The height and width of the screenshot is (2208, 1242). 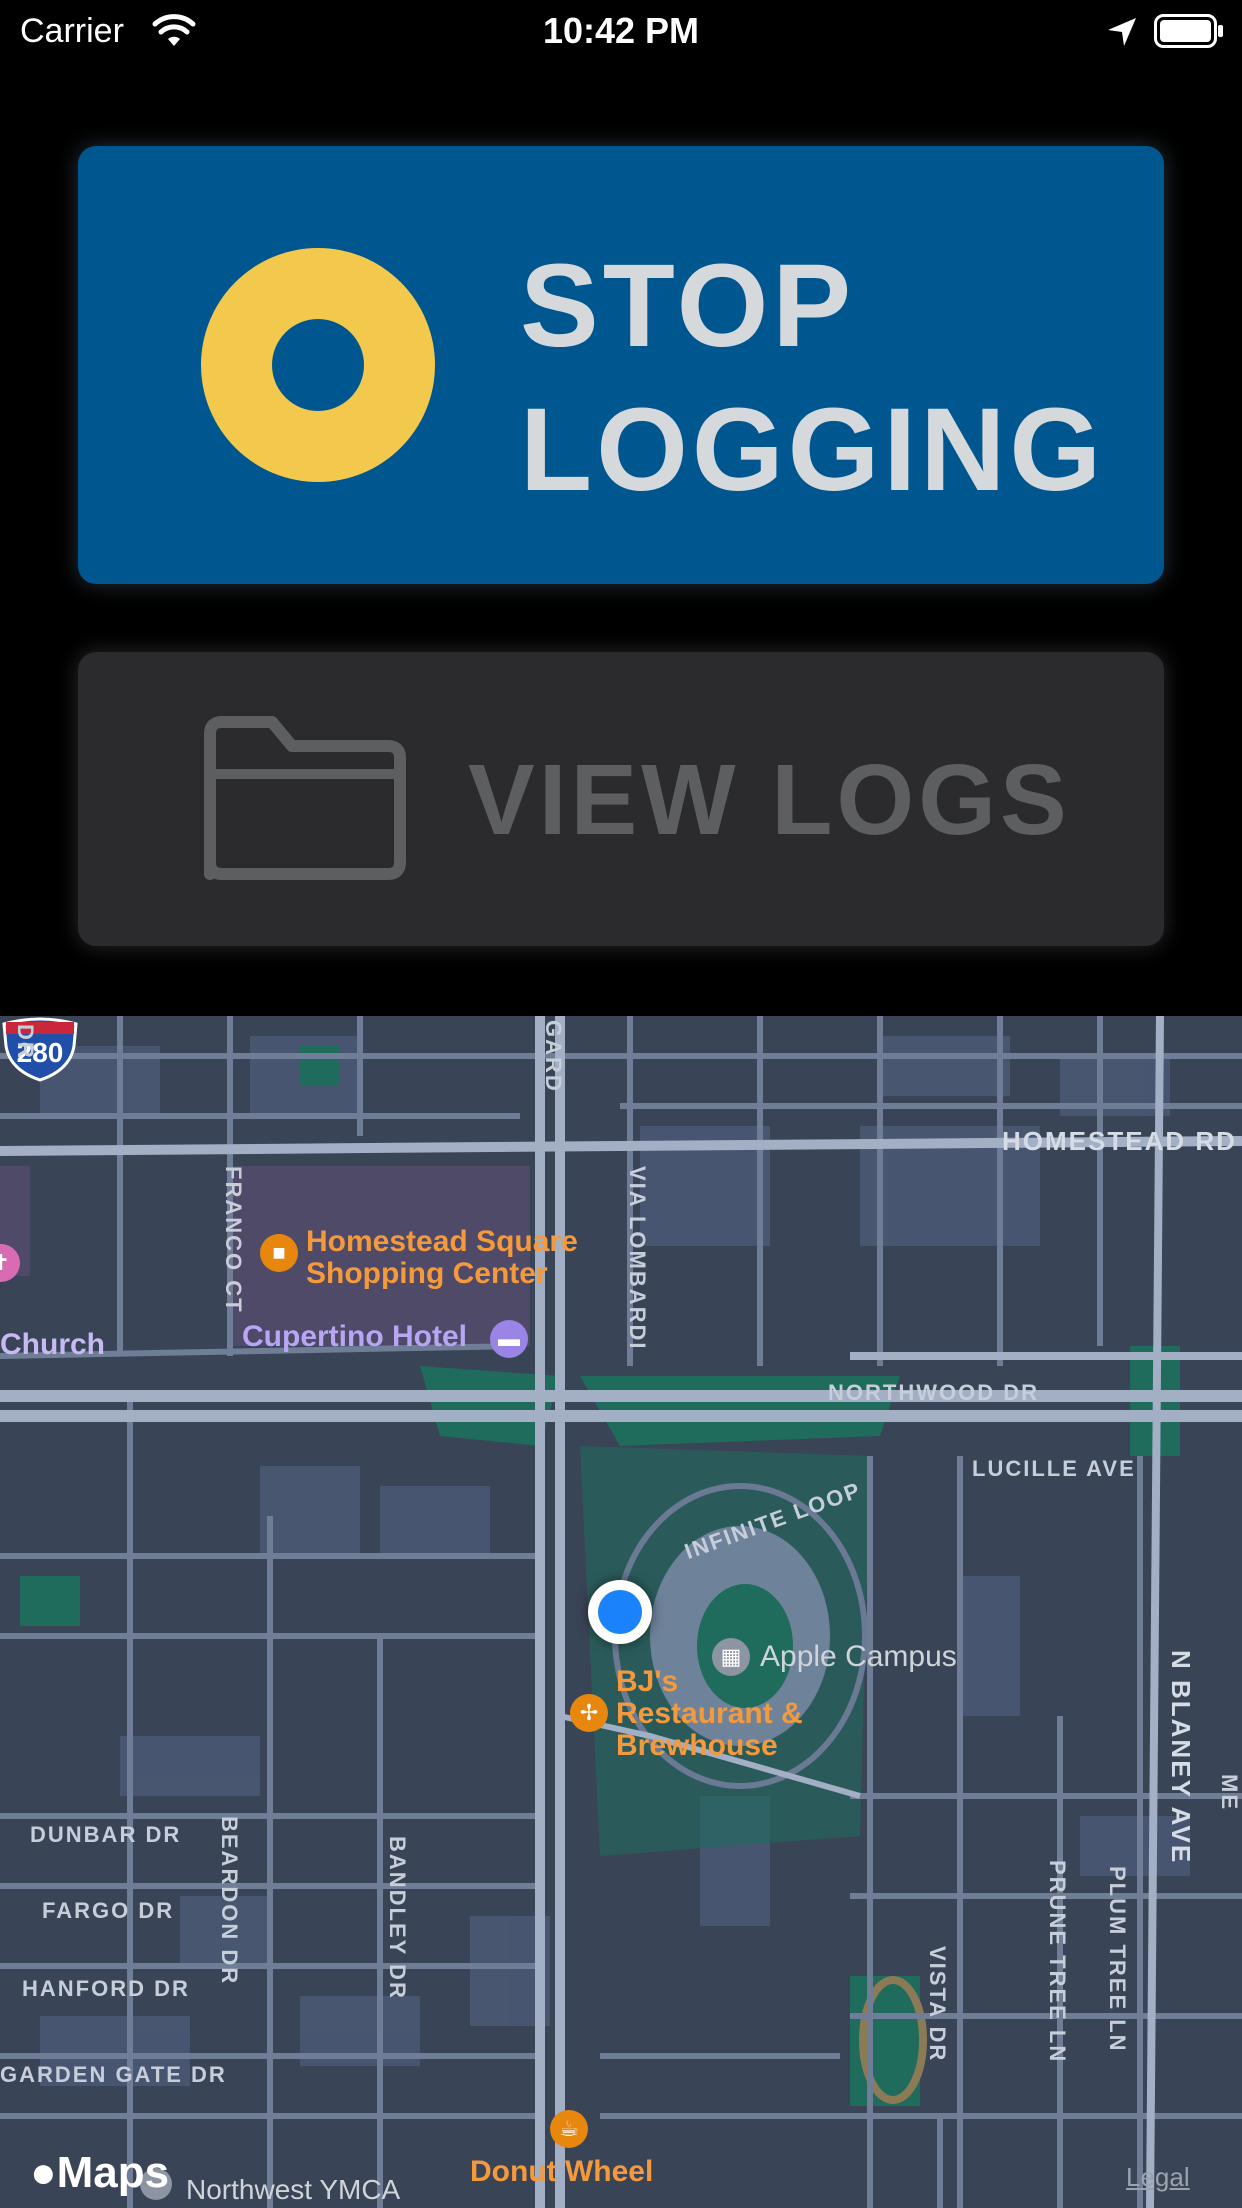 I want to click on poi-donut-wheel: Donut Wheel, so click(x=561, y=2172).